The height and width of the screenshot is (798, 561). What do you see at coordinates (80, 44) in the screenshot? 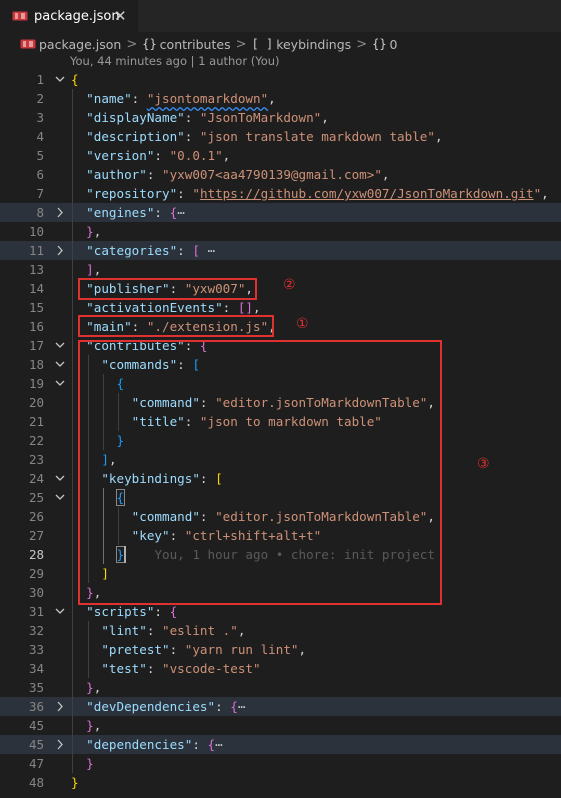
I see `breadcrumb-file: package.json` at bounding box center [80, 44].